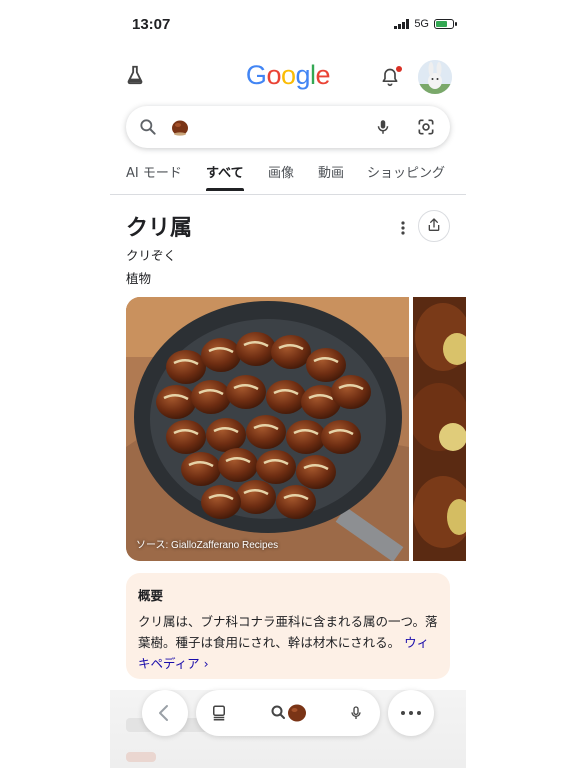 The width and height of the screenshot is (576, 768). I want to click on search-bar, so click(288, 127).